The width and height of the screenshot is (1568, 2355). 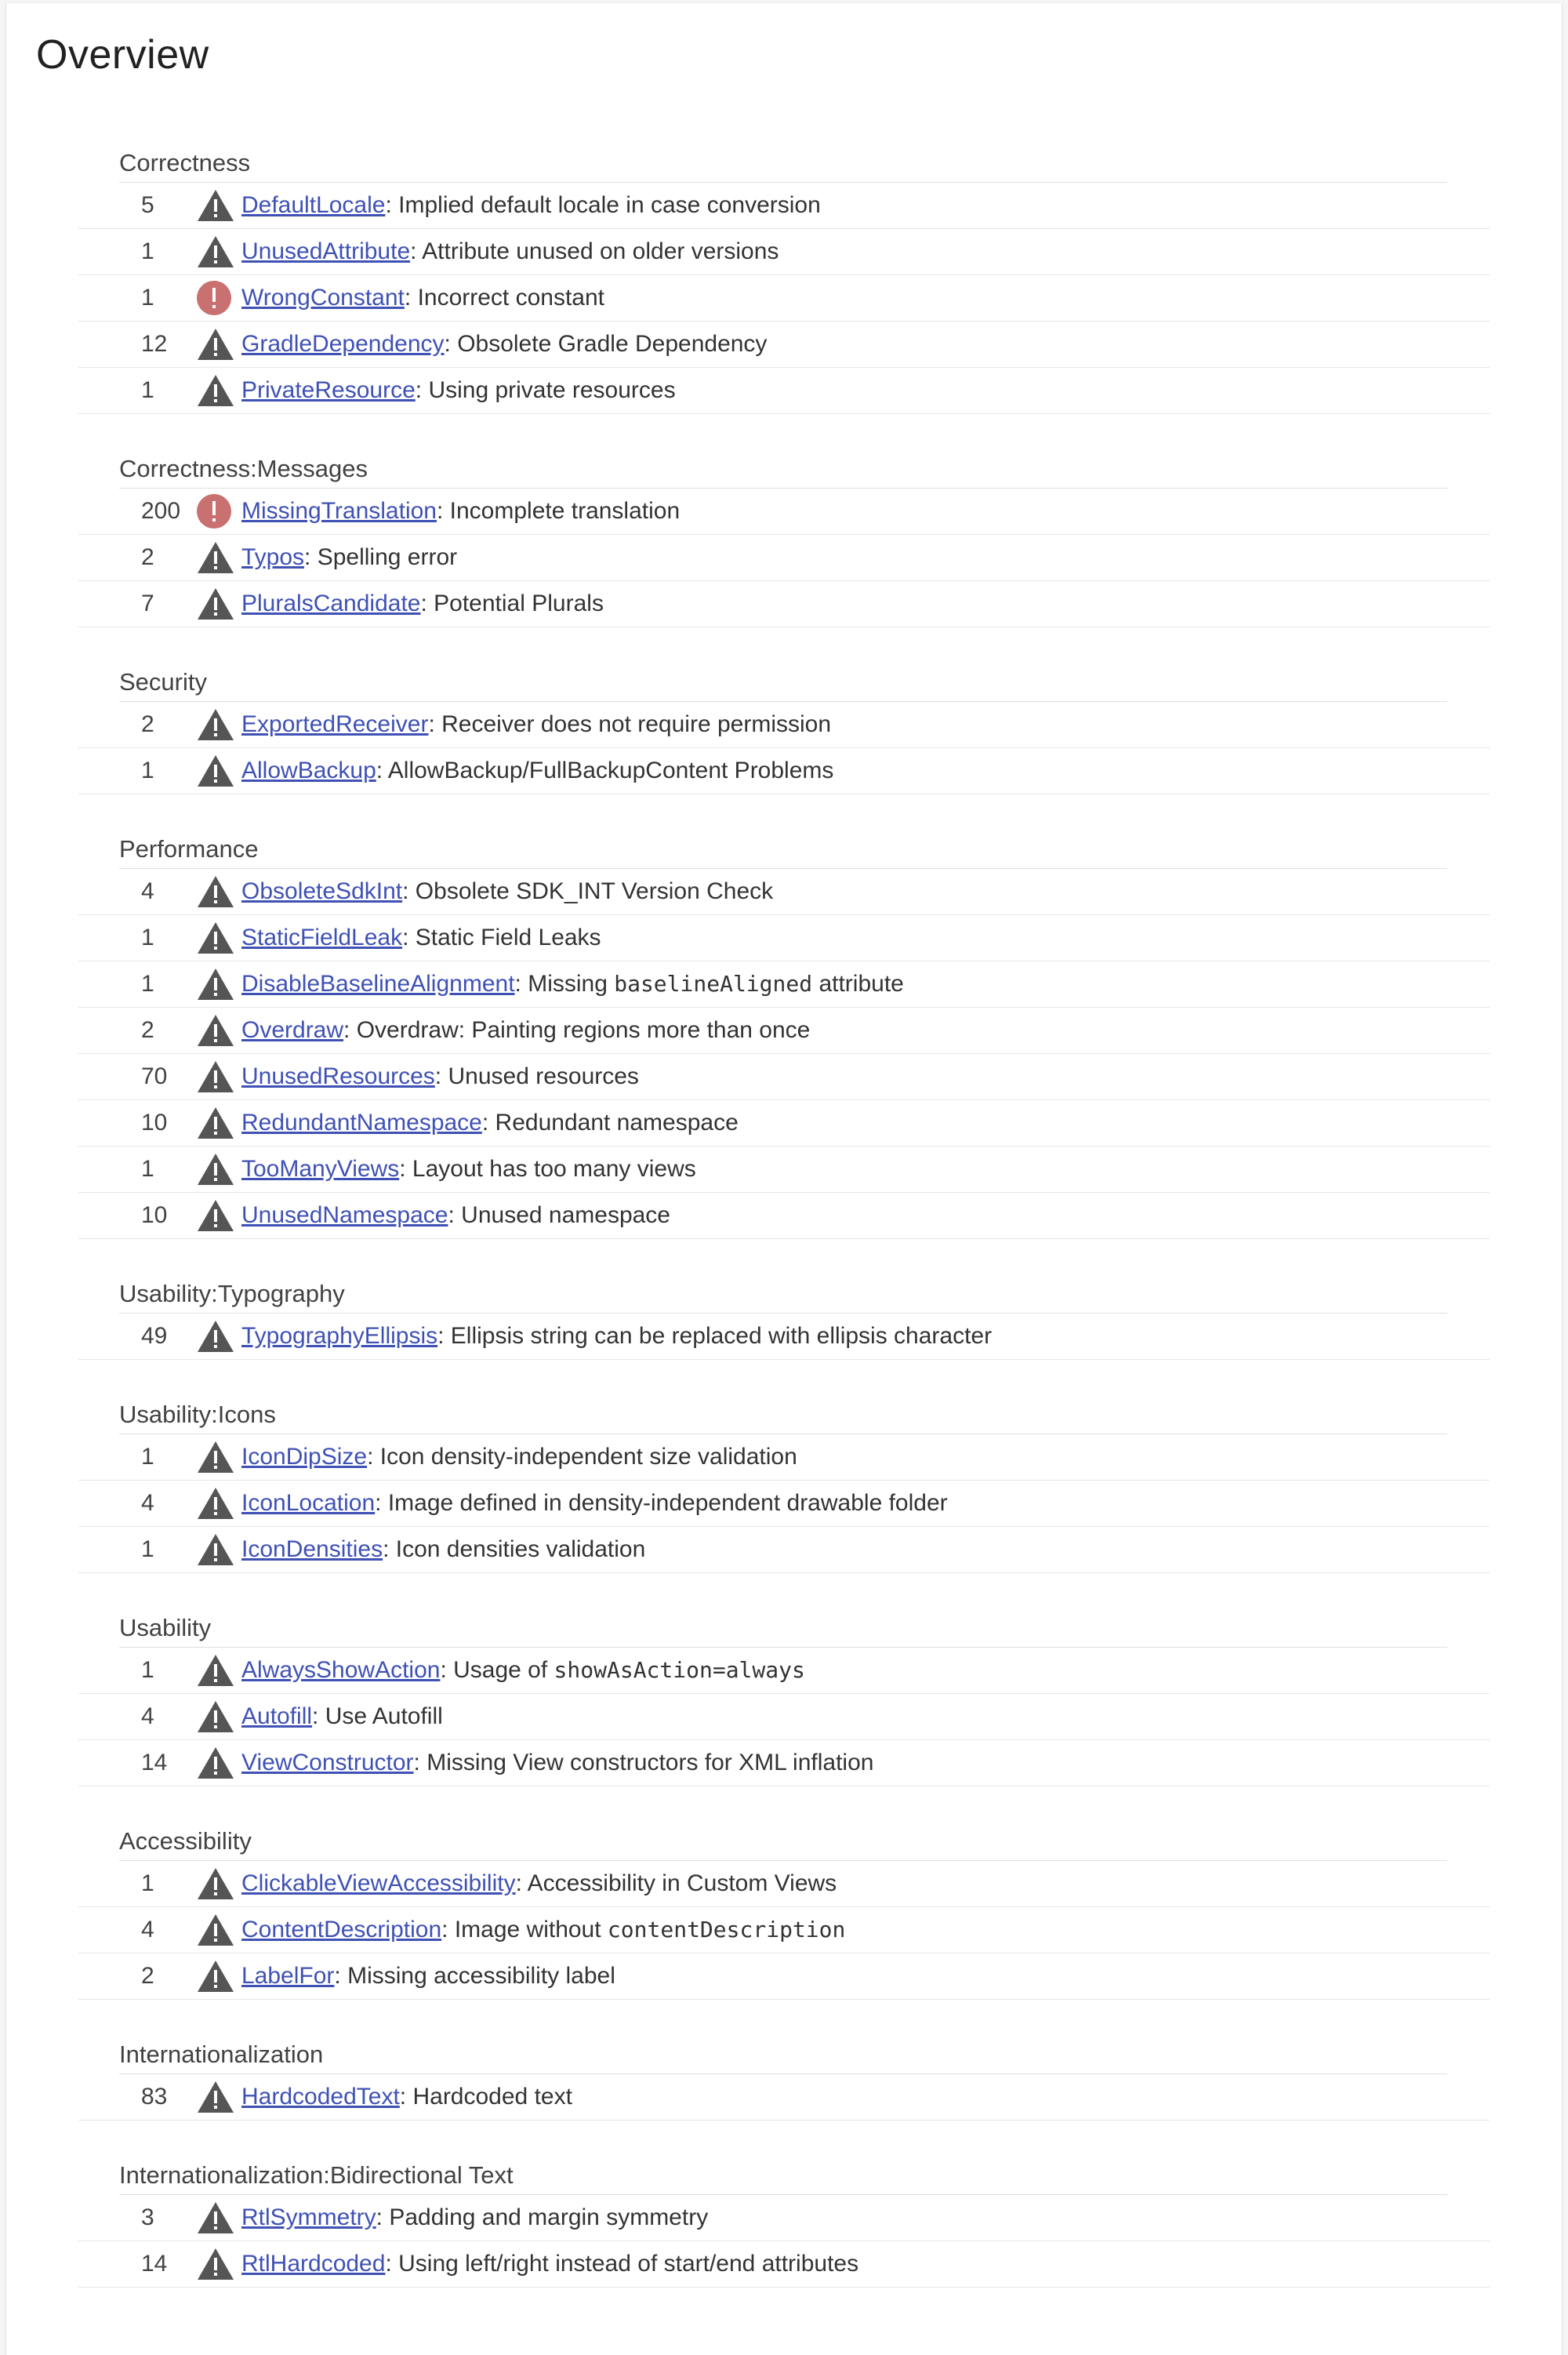 What do you see at coordinates (334, 724) in the screenshot?
I see `issue-link: ExportedReceiver` at bounding box center [334, 724].